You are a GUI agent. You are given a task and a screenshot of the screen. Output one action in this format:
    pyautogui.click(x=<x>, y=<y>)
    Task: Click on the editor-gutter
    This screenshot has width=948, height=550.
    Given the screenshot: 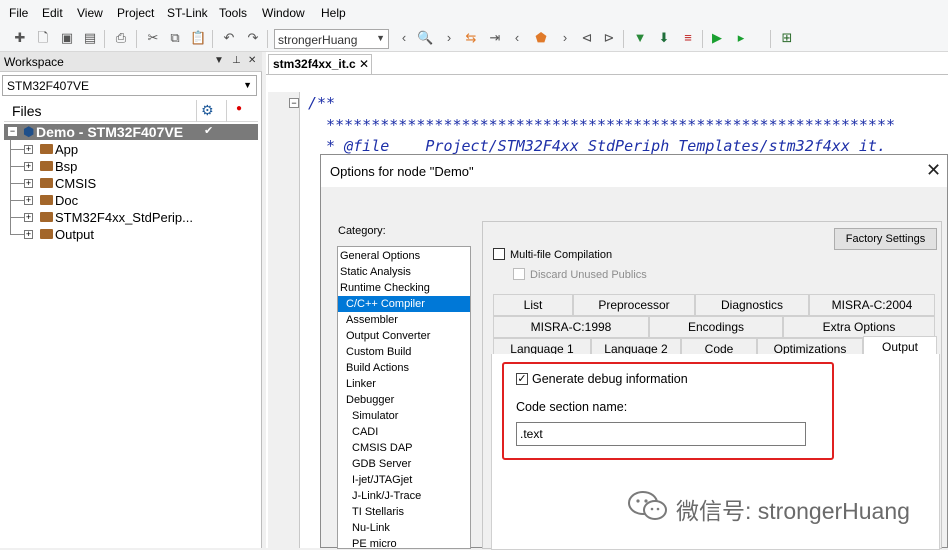 What is the action you would take?
    pyautogui.click(x=284, y=320)
    